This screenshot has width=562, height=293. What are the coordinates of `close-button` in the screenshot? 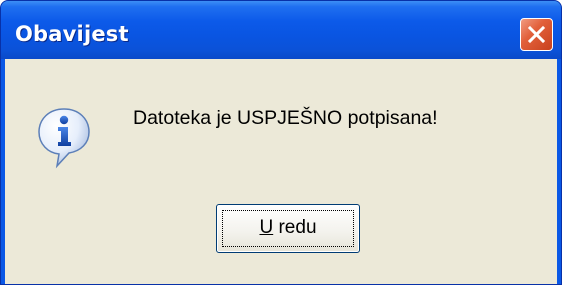 It's located at (536, 34).